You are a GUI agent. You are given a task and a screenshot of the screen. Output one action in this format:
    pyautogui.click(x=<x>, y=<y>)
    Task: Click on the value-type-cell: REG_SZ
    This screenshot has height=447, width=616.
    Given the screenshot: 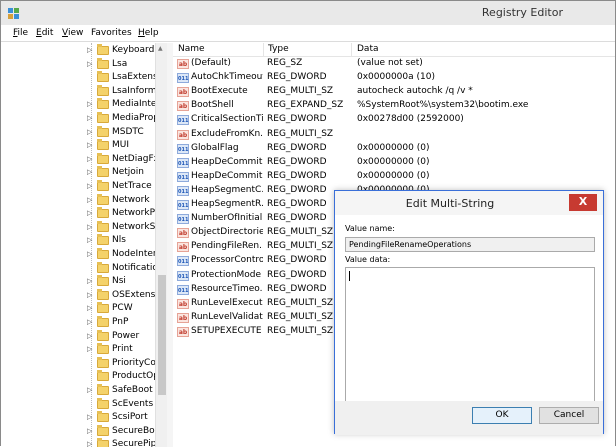 What is the action you would take?
    pyautogui.click(x=285, y=63)
    